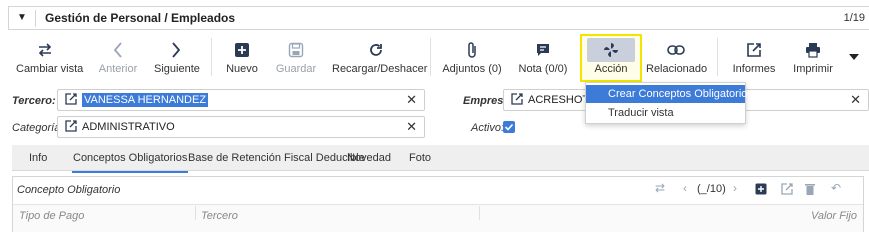 The width and height of the screenshot is (869, 242). Describe the element at coordinates (35, 18) in the screenshot. I see `title-separator` at that location.